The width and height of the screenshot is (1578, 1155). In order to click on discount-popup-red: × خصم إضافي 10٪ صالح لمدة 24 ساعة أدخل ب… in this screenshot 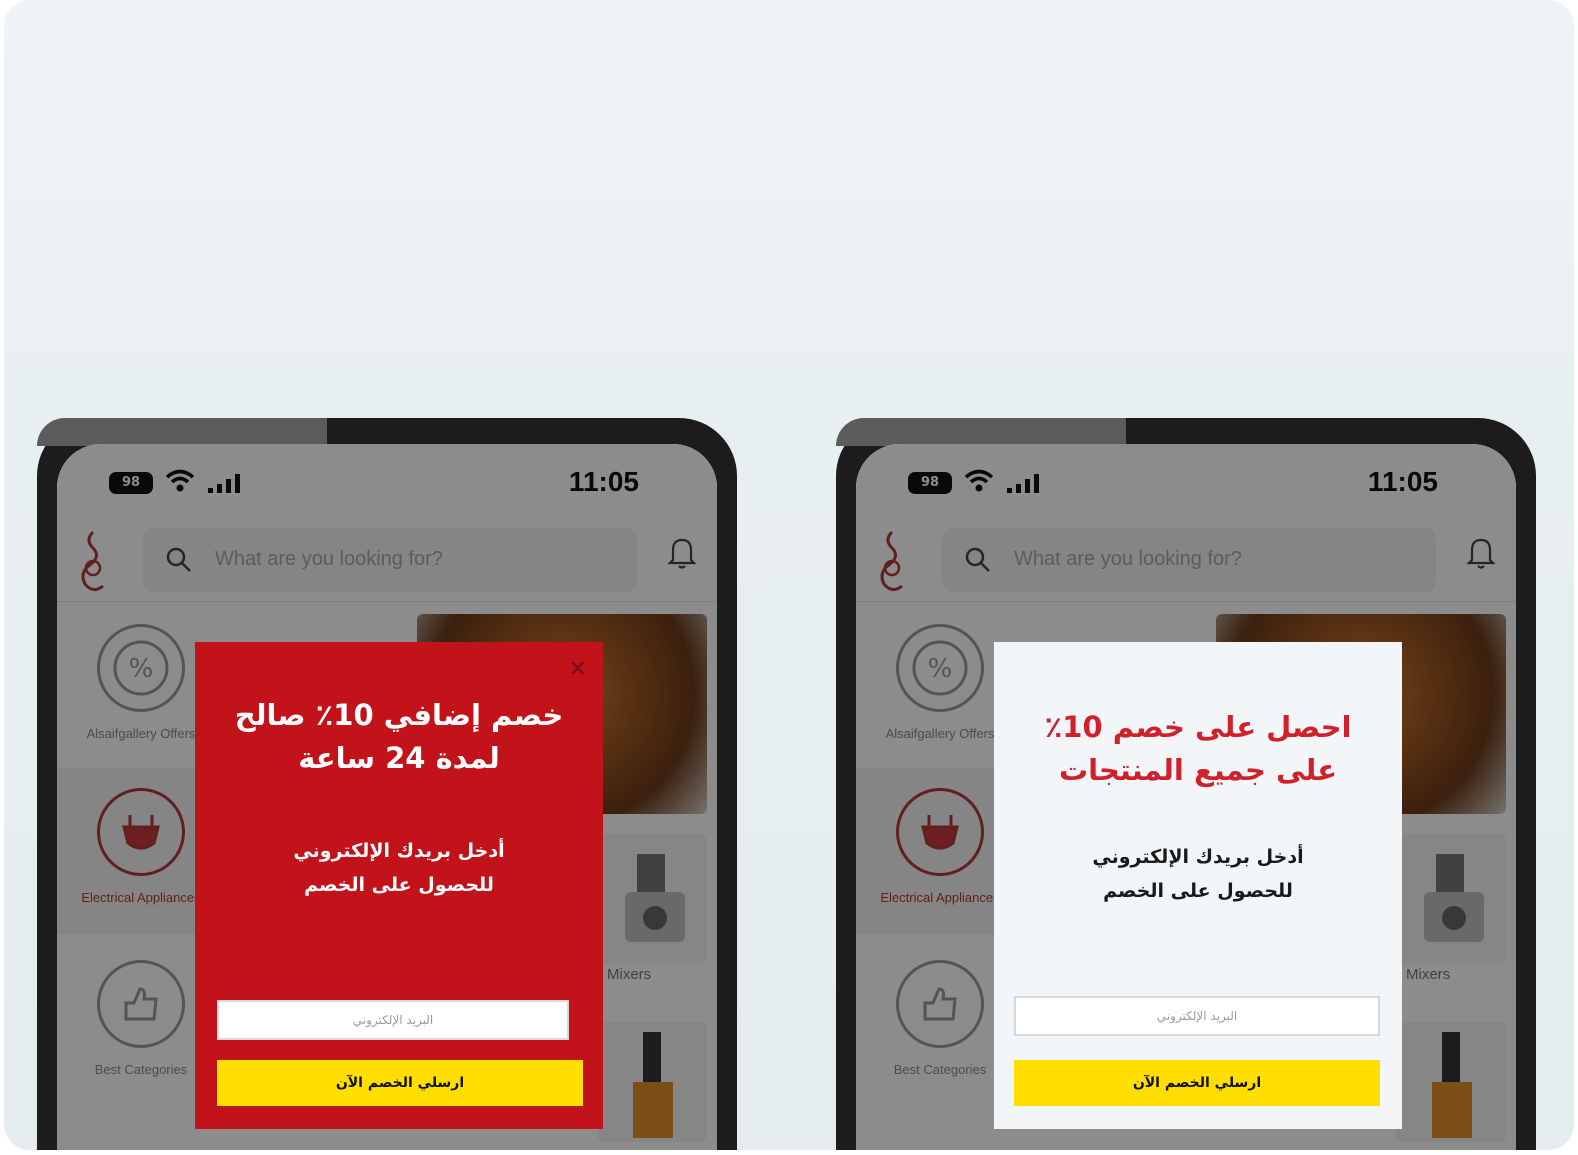, I will do `click(399, 885)`.